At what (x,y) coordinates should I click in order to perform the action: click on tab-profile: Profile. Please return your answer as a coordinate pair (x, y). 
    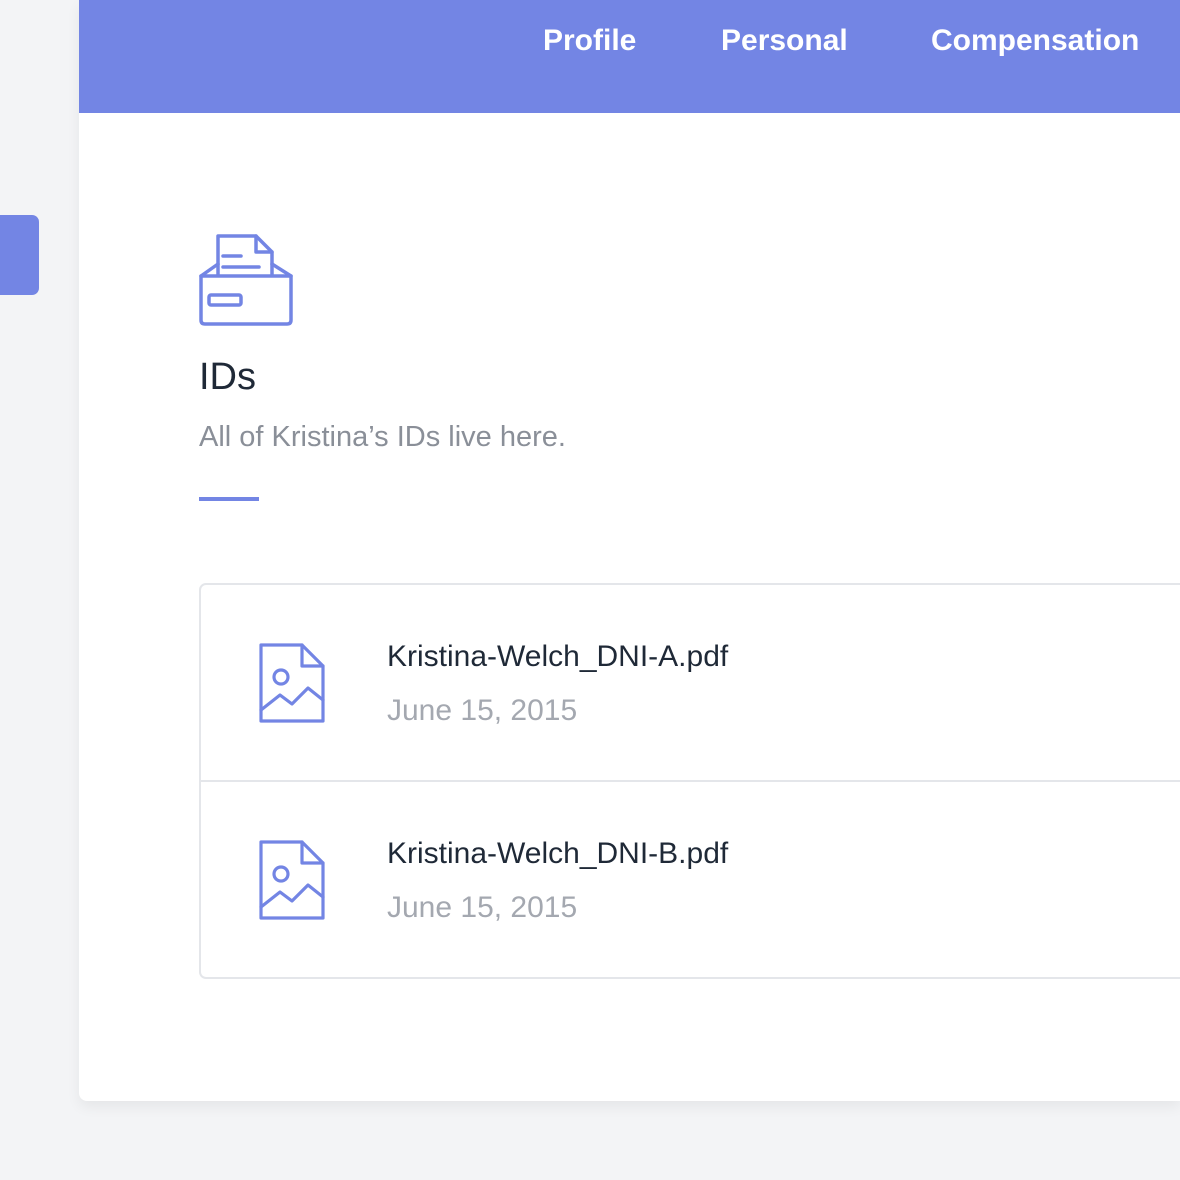
    Looking at the image, I should click on (589, 41).